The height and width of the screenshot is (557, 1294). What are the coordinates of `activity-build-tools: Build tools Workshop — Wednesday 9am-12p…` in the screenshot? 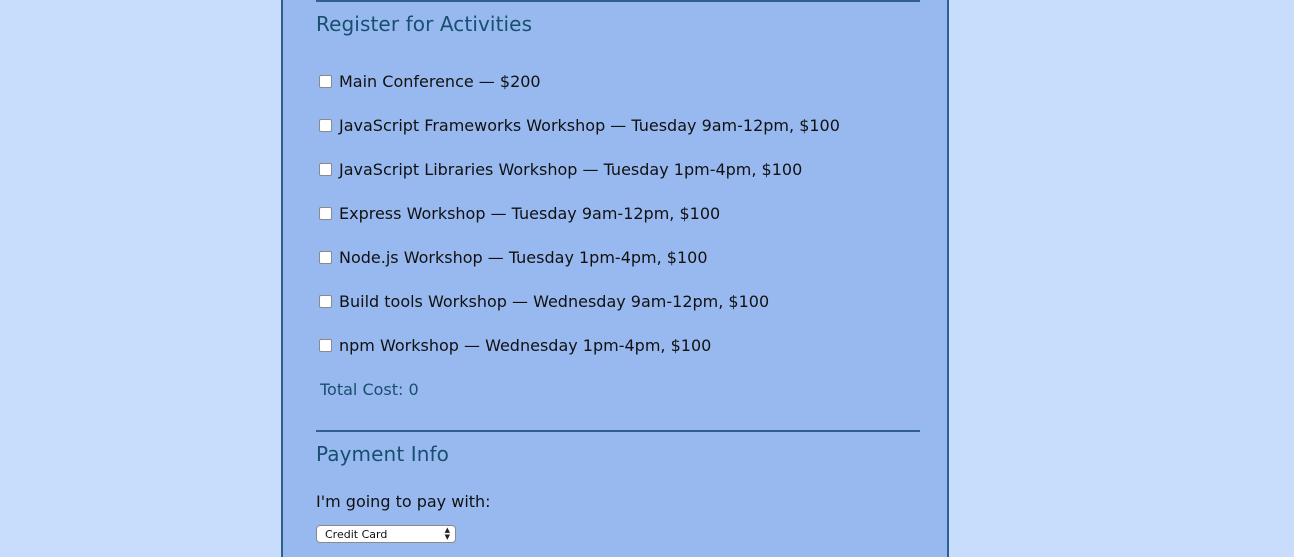 It's located at (542, 301).